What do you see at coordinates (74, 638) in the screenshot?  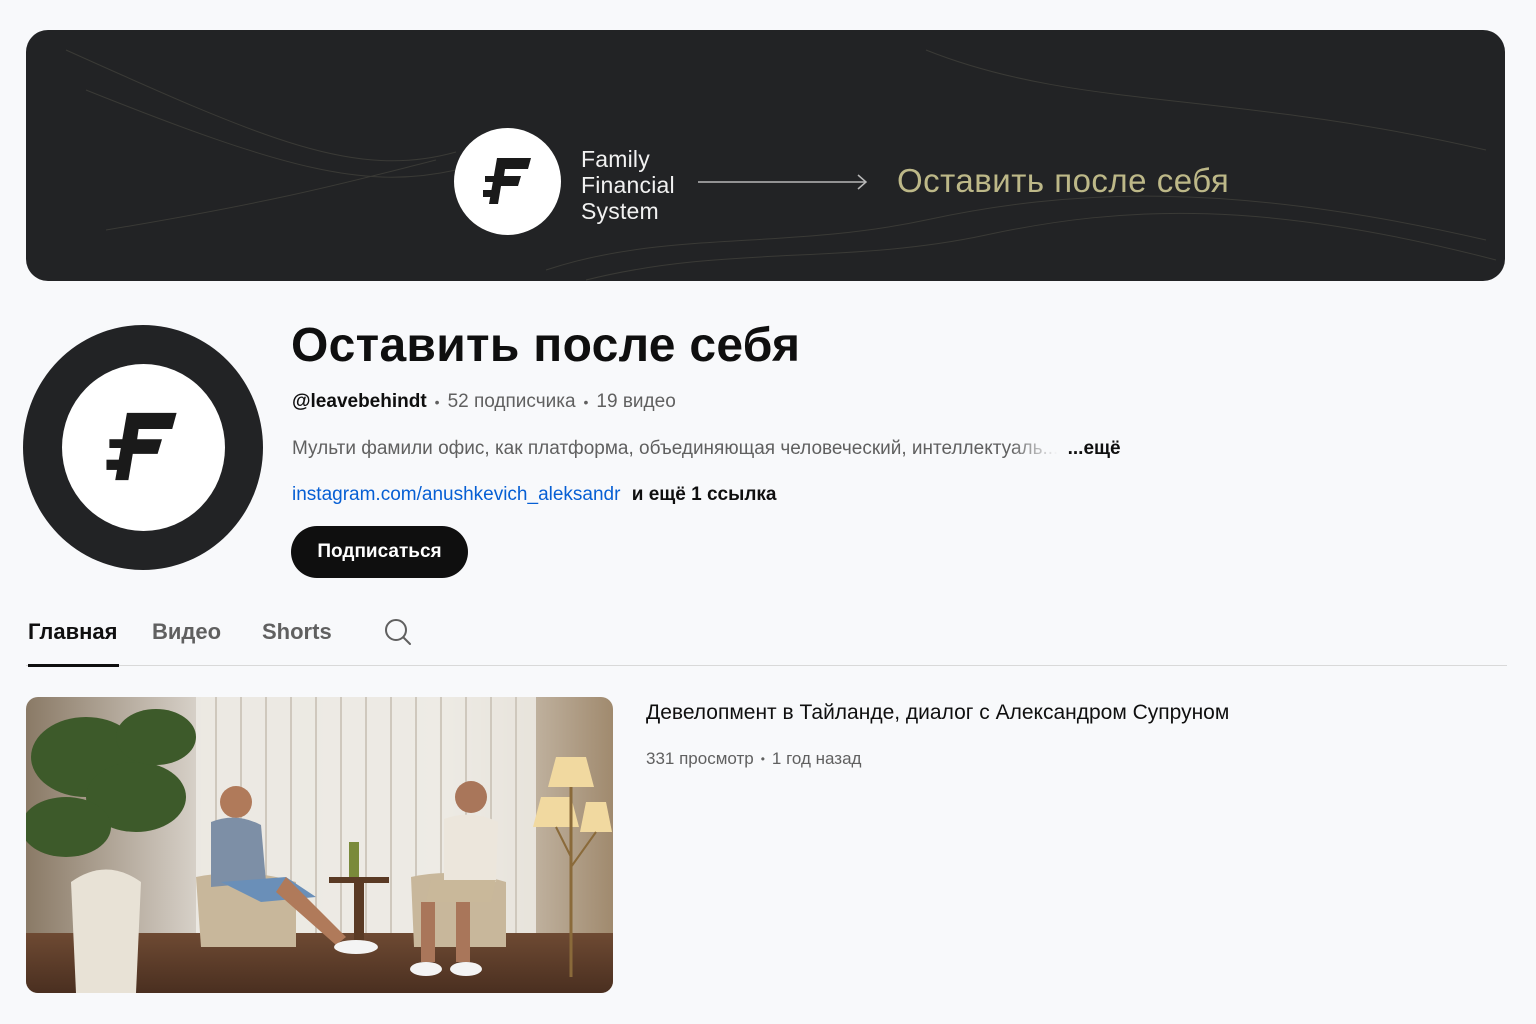 I see `tab-home: Главная` at bounding box center [74, 638].